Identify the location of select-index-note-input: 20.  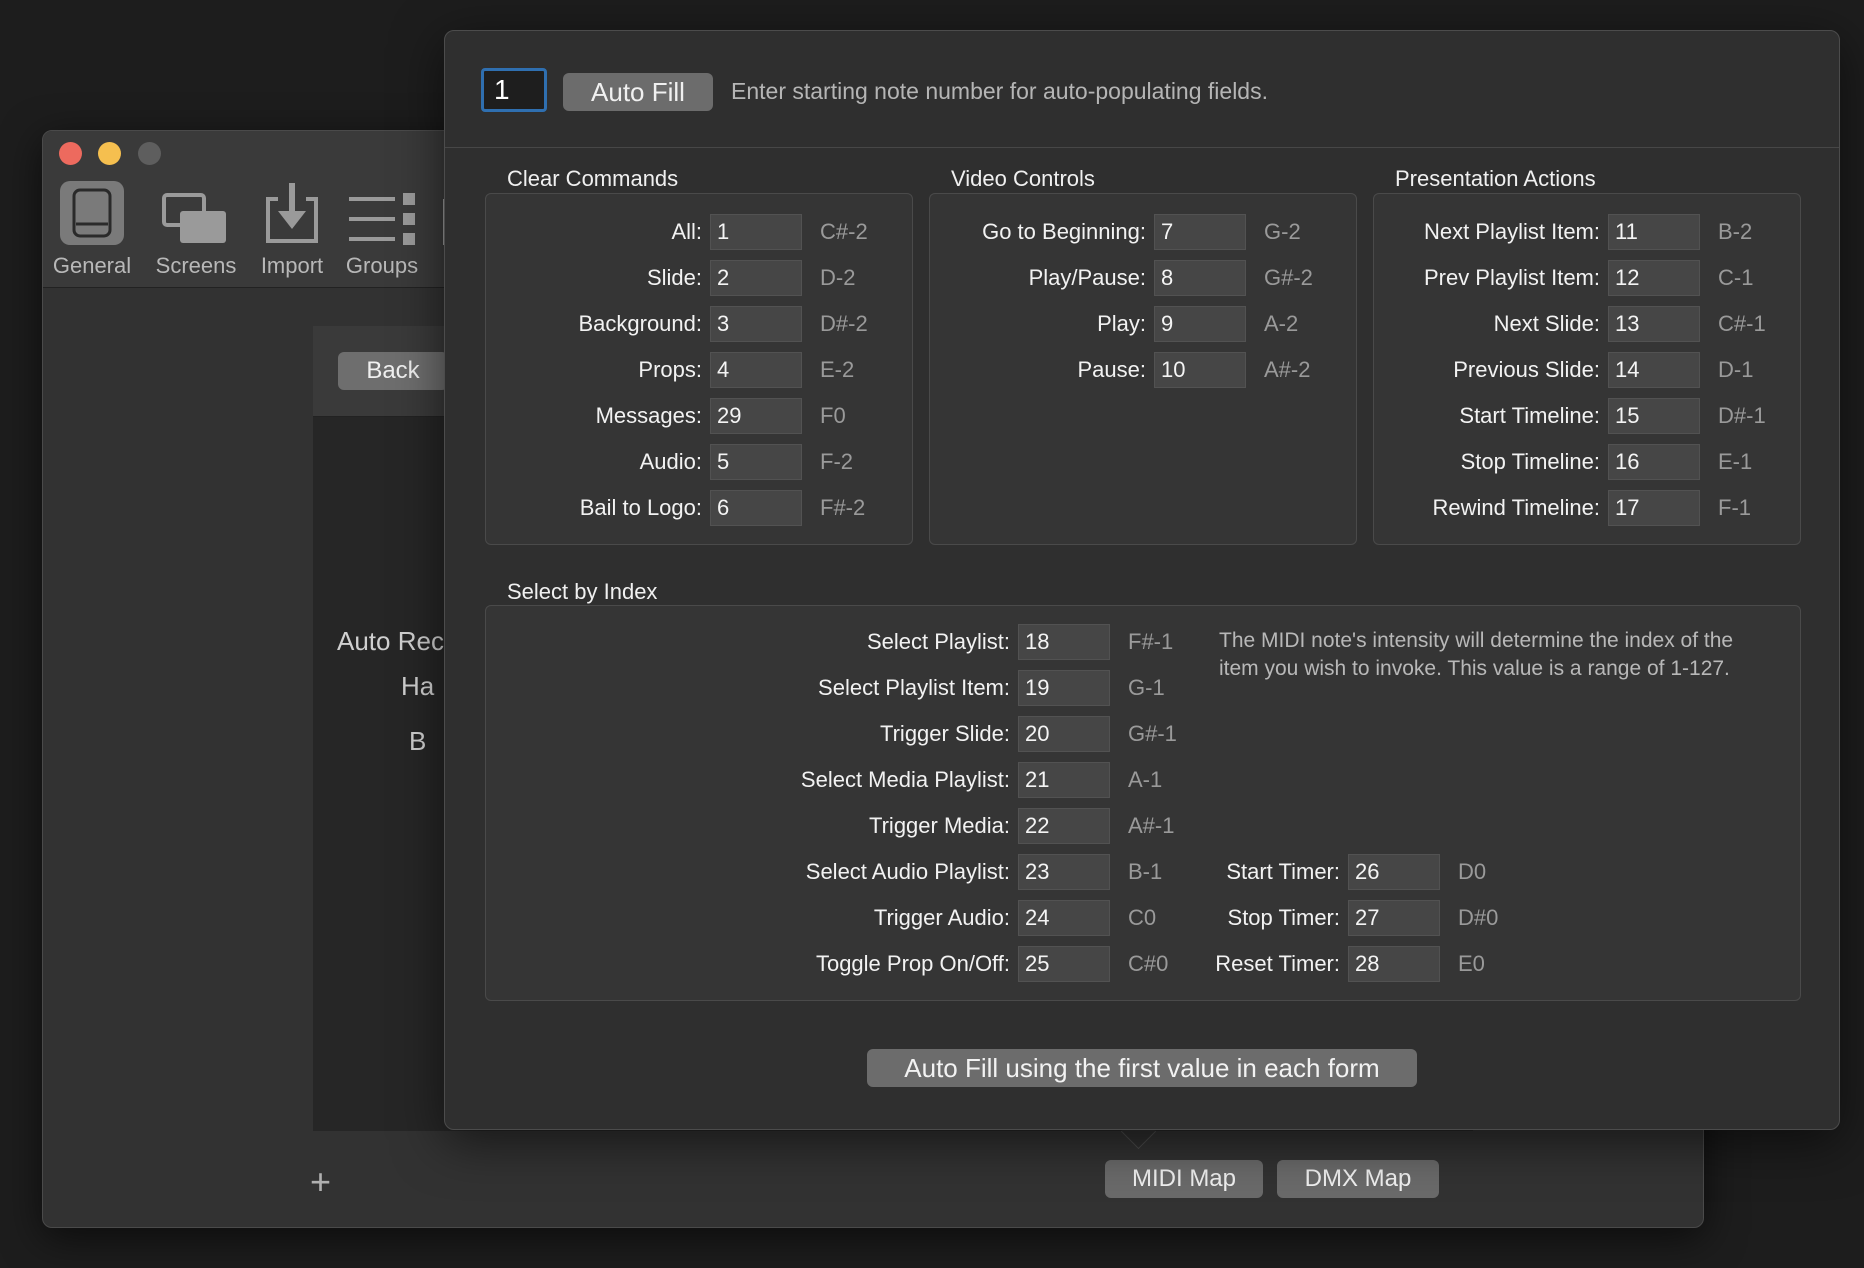
(1064, 734).